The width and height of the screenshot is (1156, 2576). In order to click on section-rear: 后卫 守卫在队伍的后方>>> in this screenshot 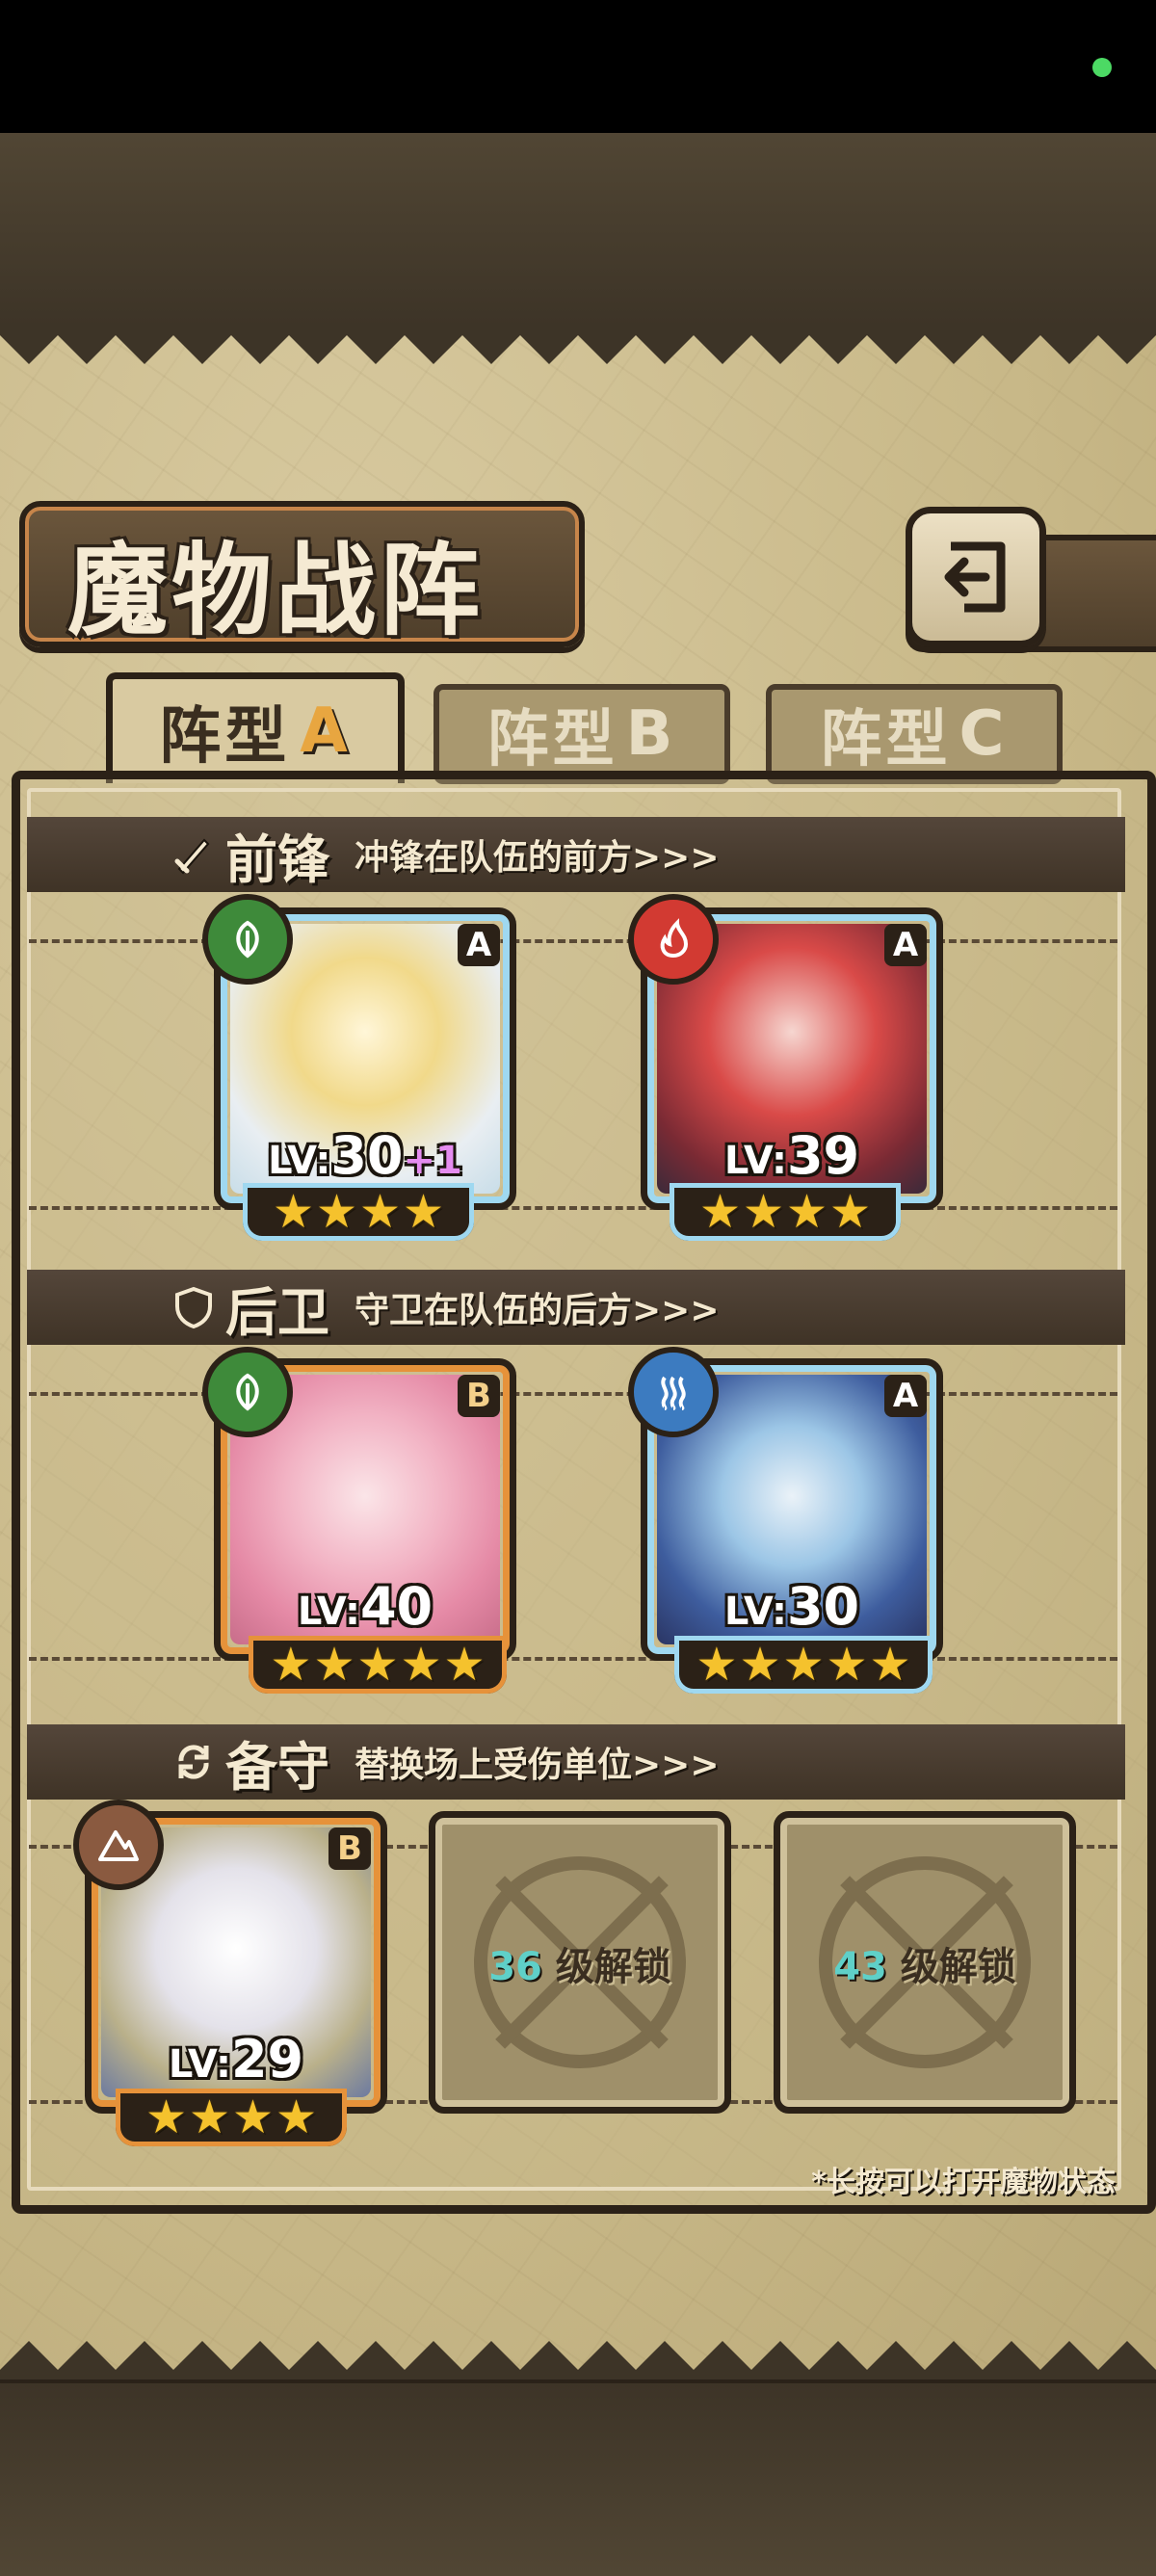, I will do `click(576, 1307)`.